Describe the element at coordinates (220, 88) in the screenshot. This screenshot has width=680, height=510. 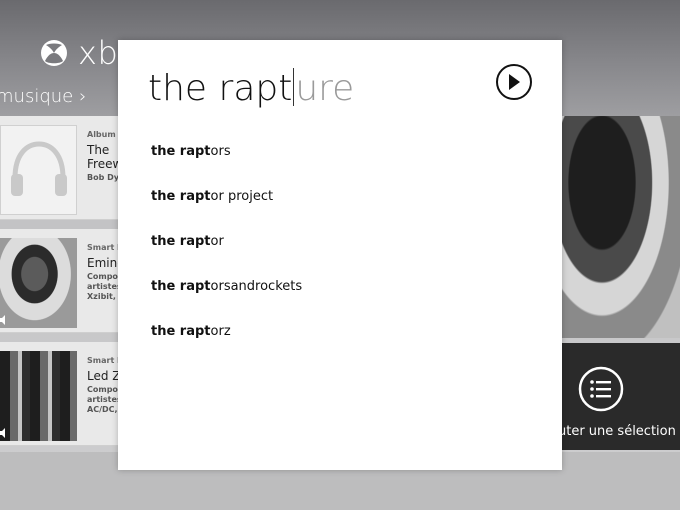
I see `search-typed-text: the rapt` at that location.